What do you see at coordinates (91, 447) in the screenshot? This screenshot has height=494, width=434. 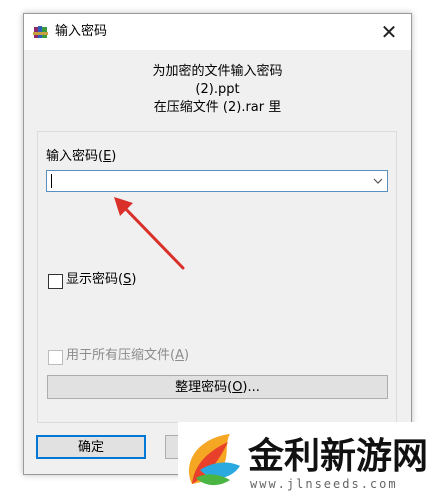 I see `ok-button: 确定` at bounding box center [91, 447].